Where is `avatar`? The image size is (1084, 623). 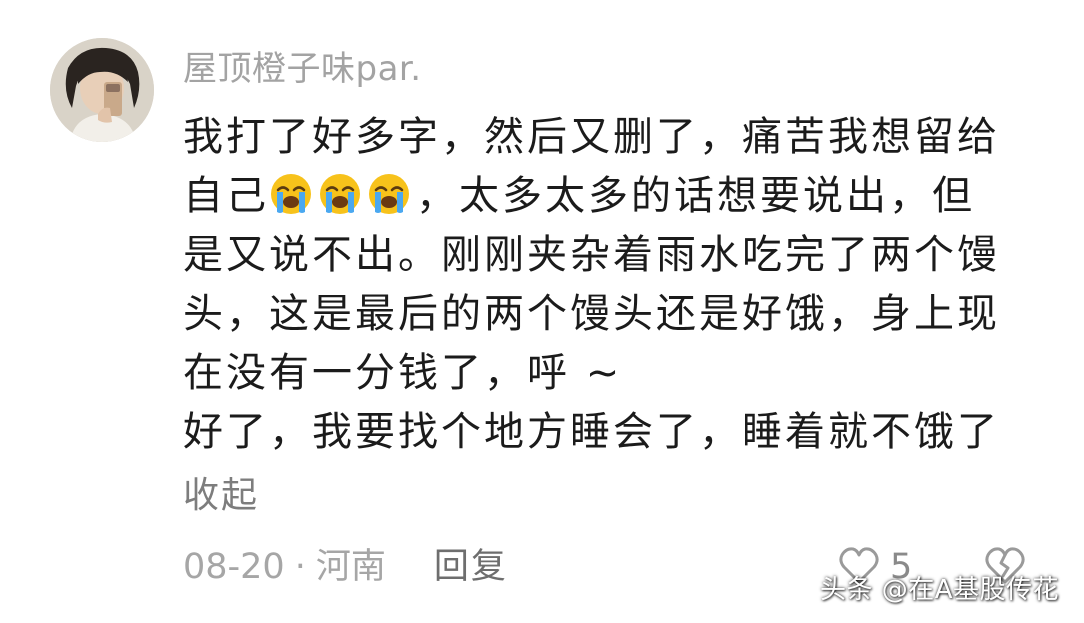
avatar is located at coordinates (102, 90).